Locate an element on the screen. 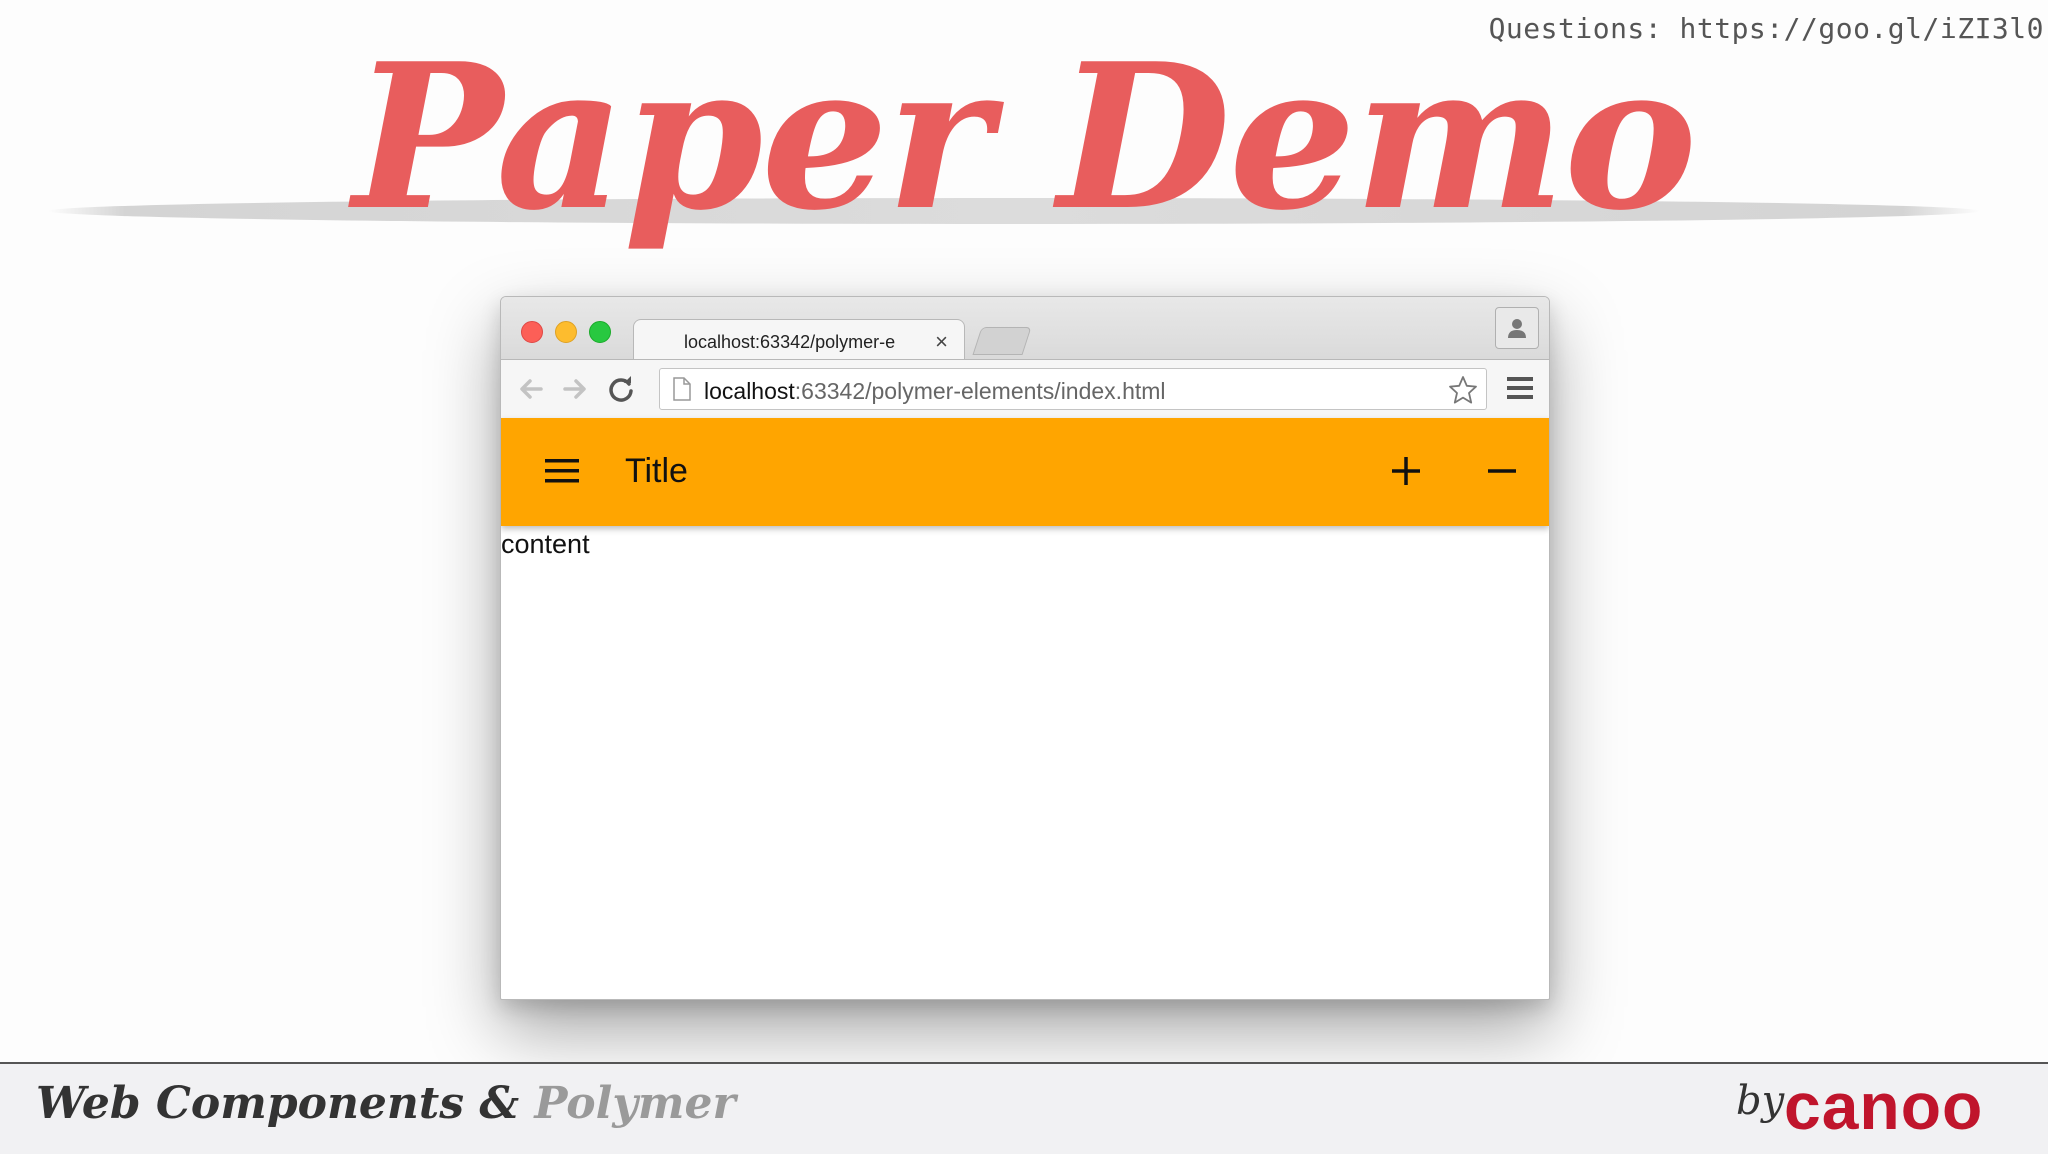  tab-bar: localhost:63342/polymer-e × is located at coordinates (1025, 328).